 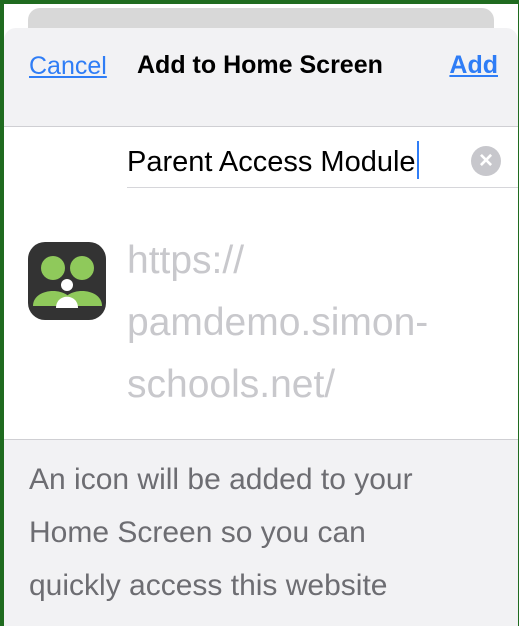 I want to click on text-caret, so click(x=417, y=160).